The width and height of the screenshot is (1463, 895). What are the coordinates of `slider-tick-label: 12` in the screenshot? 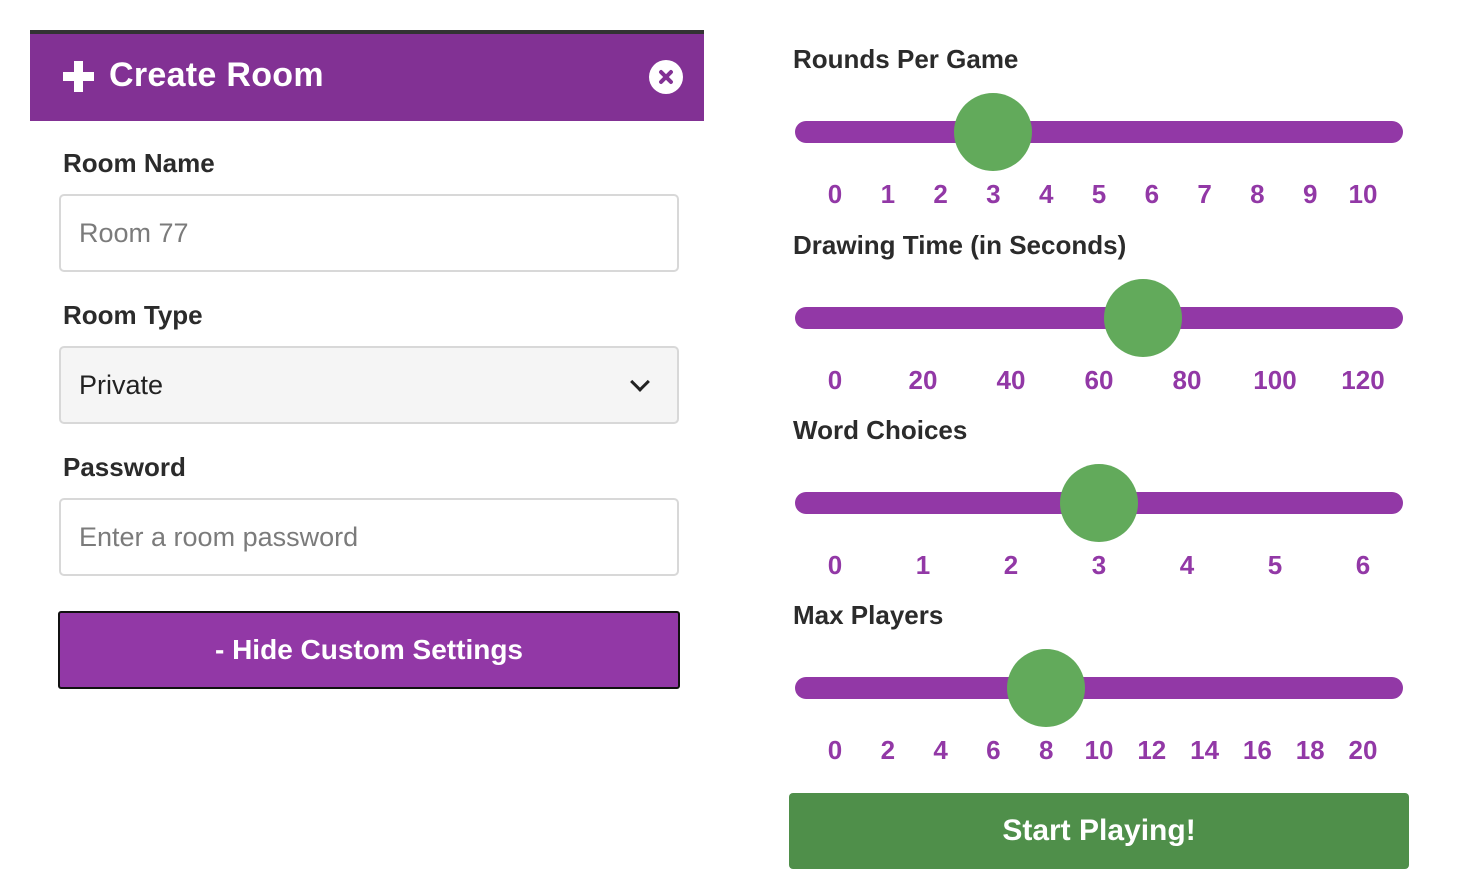 It's located at (1152, 750).